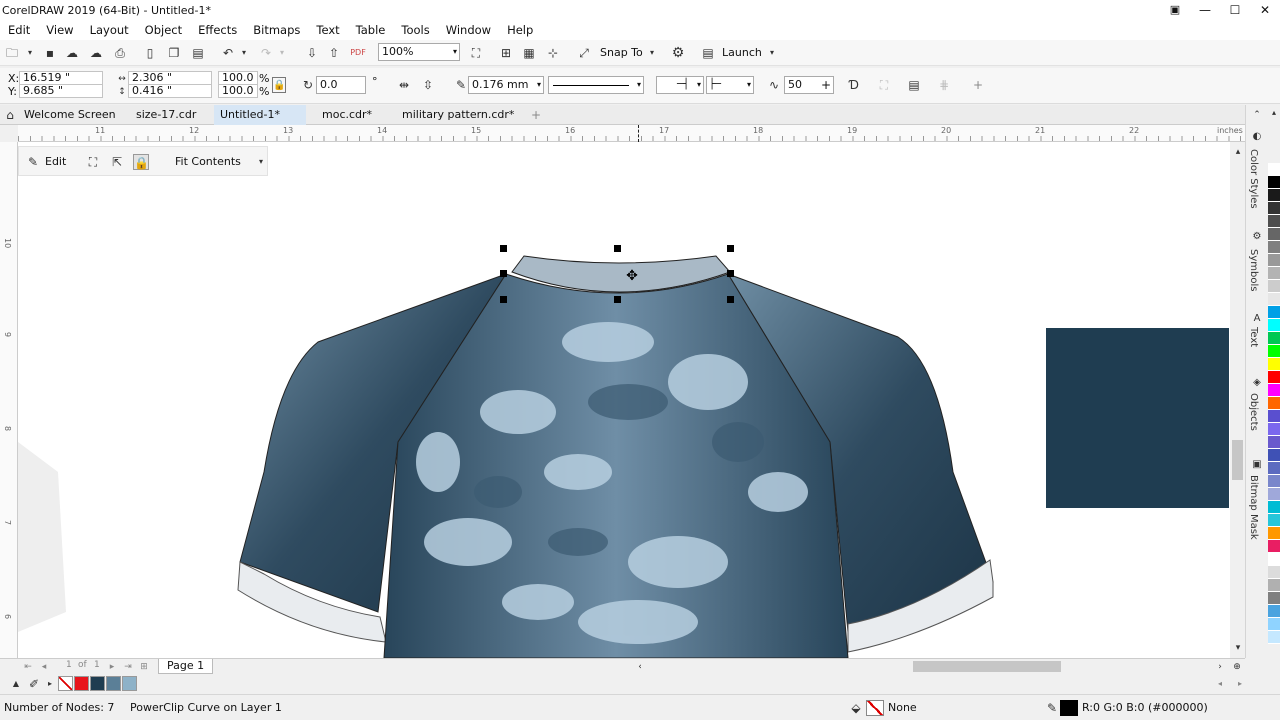  I want to click on last-page-icon: ⇥, so click(128, 667).